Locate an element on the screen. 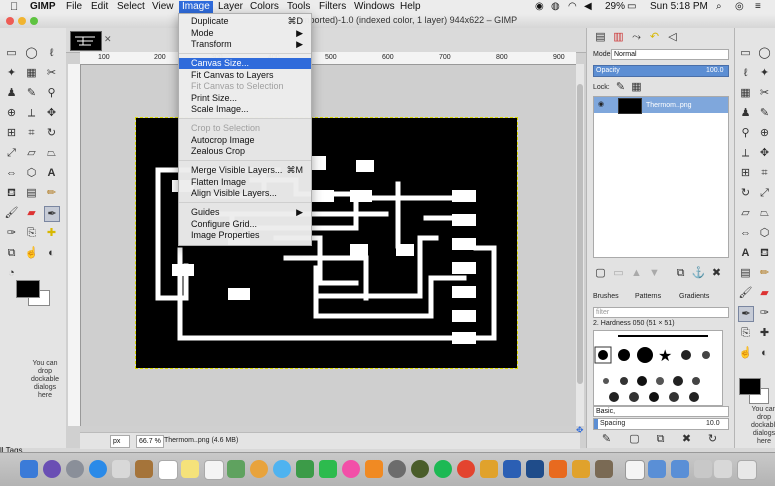 The image size is (775, 486). app-blue-icon is located at coordinates (535, 469).